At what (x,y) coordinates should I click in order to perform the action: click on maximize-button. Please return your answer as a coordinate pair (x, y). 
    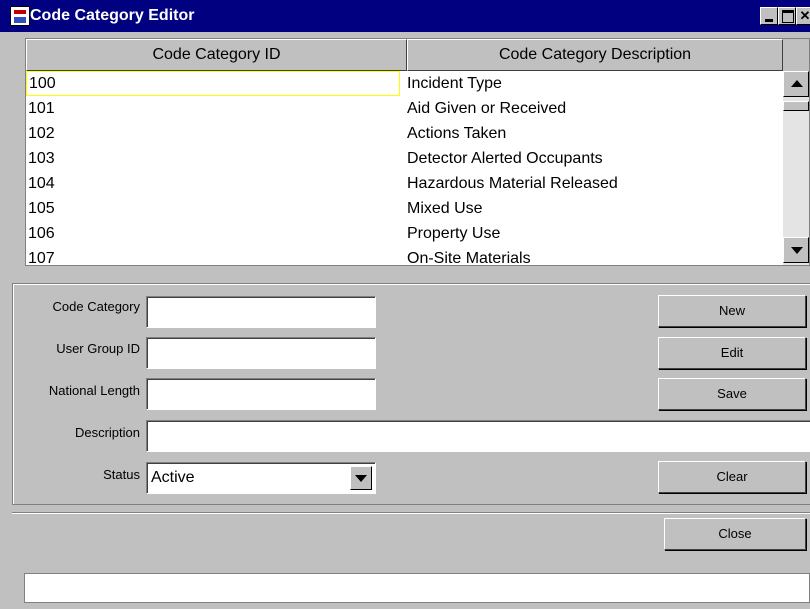
    Looking at the image, I should click on (787, 16).